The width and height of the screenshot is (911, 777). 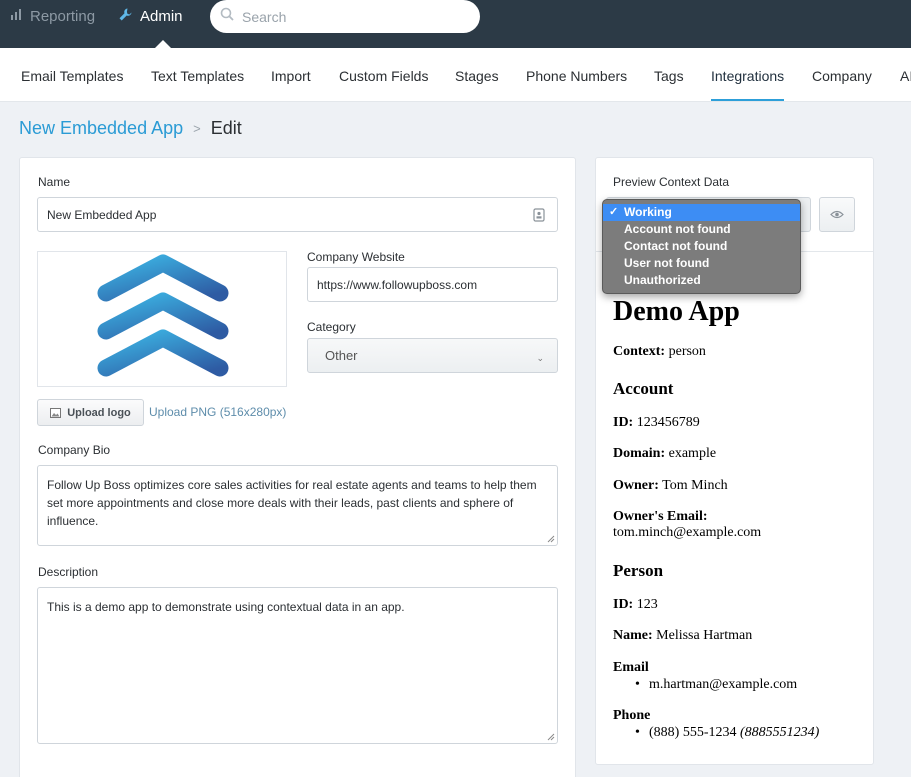 I want to click on email-heading: Email, so click(x=631, y=668).